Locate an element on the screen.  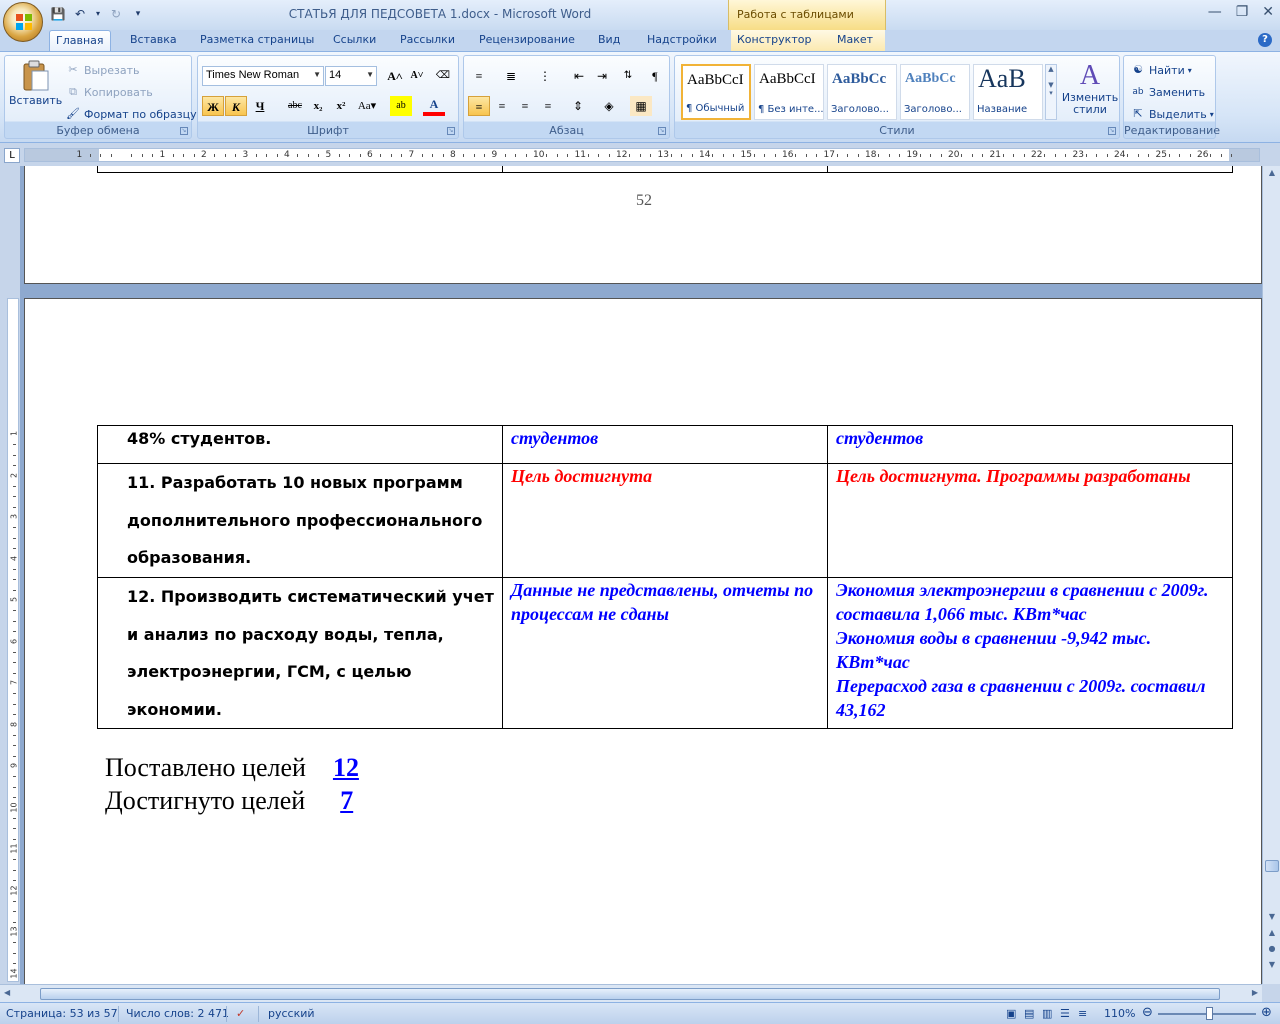
align-right-button: ≡ is located at coordinates (525, 106).